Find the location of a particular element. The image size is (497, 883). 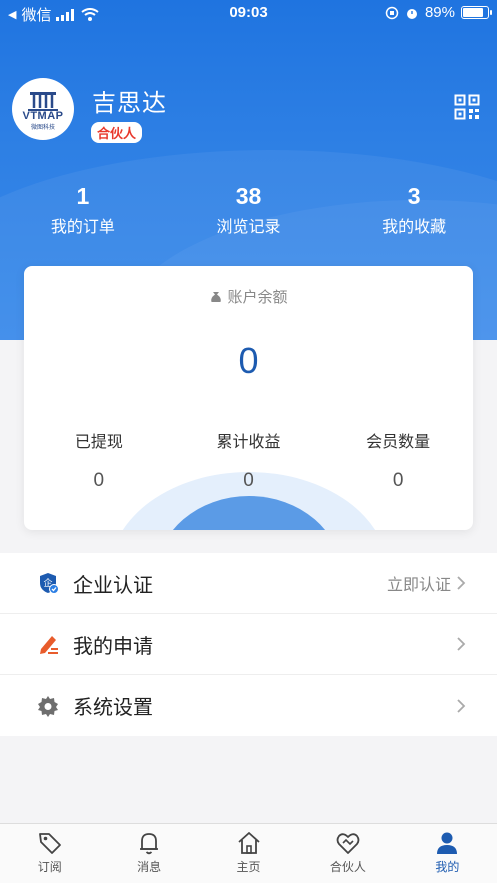

home-icon is located at coordinates (248, 843).